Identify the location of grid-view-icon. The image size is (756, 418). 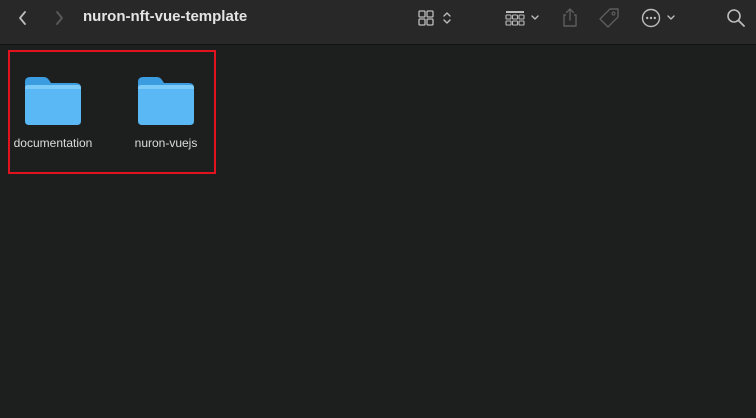
(434, 18).